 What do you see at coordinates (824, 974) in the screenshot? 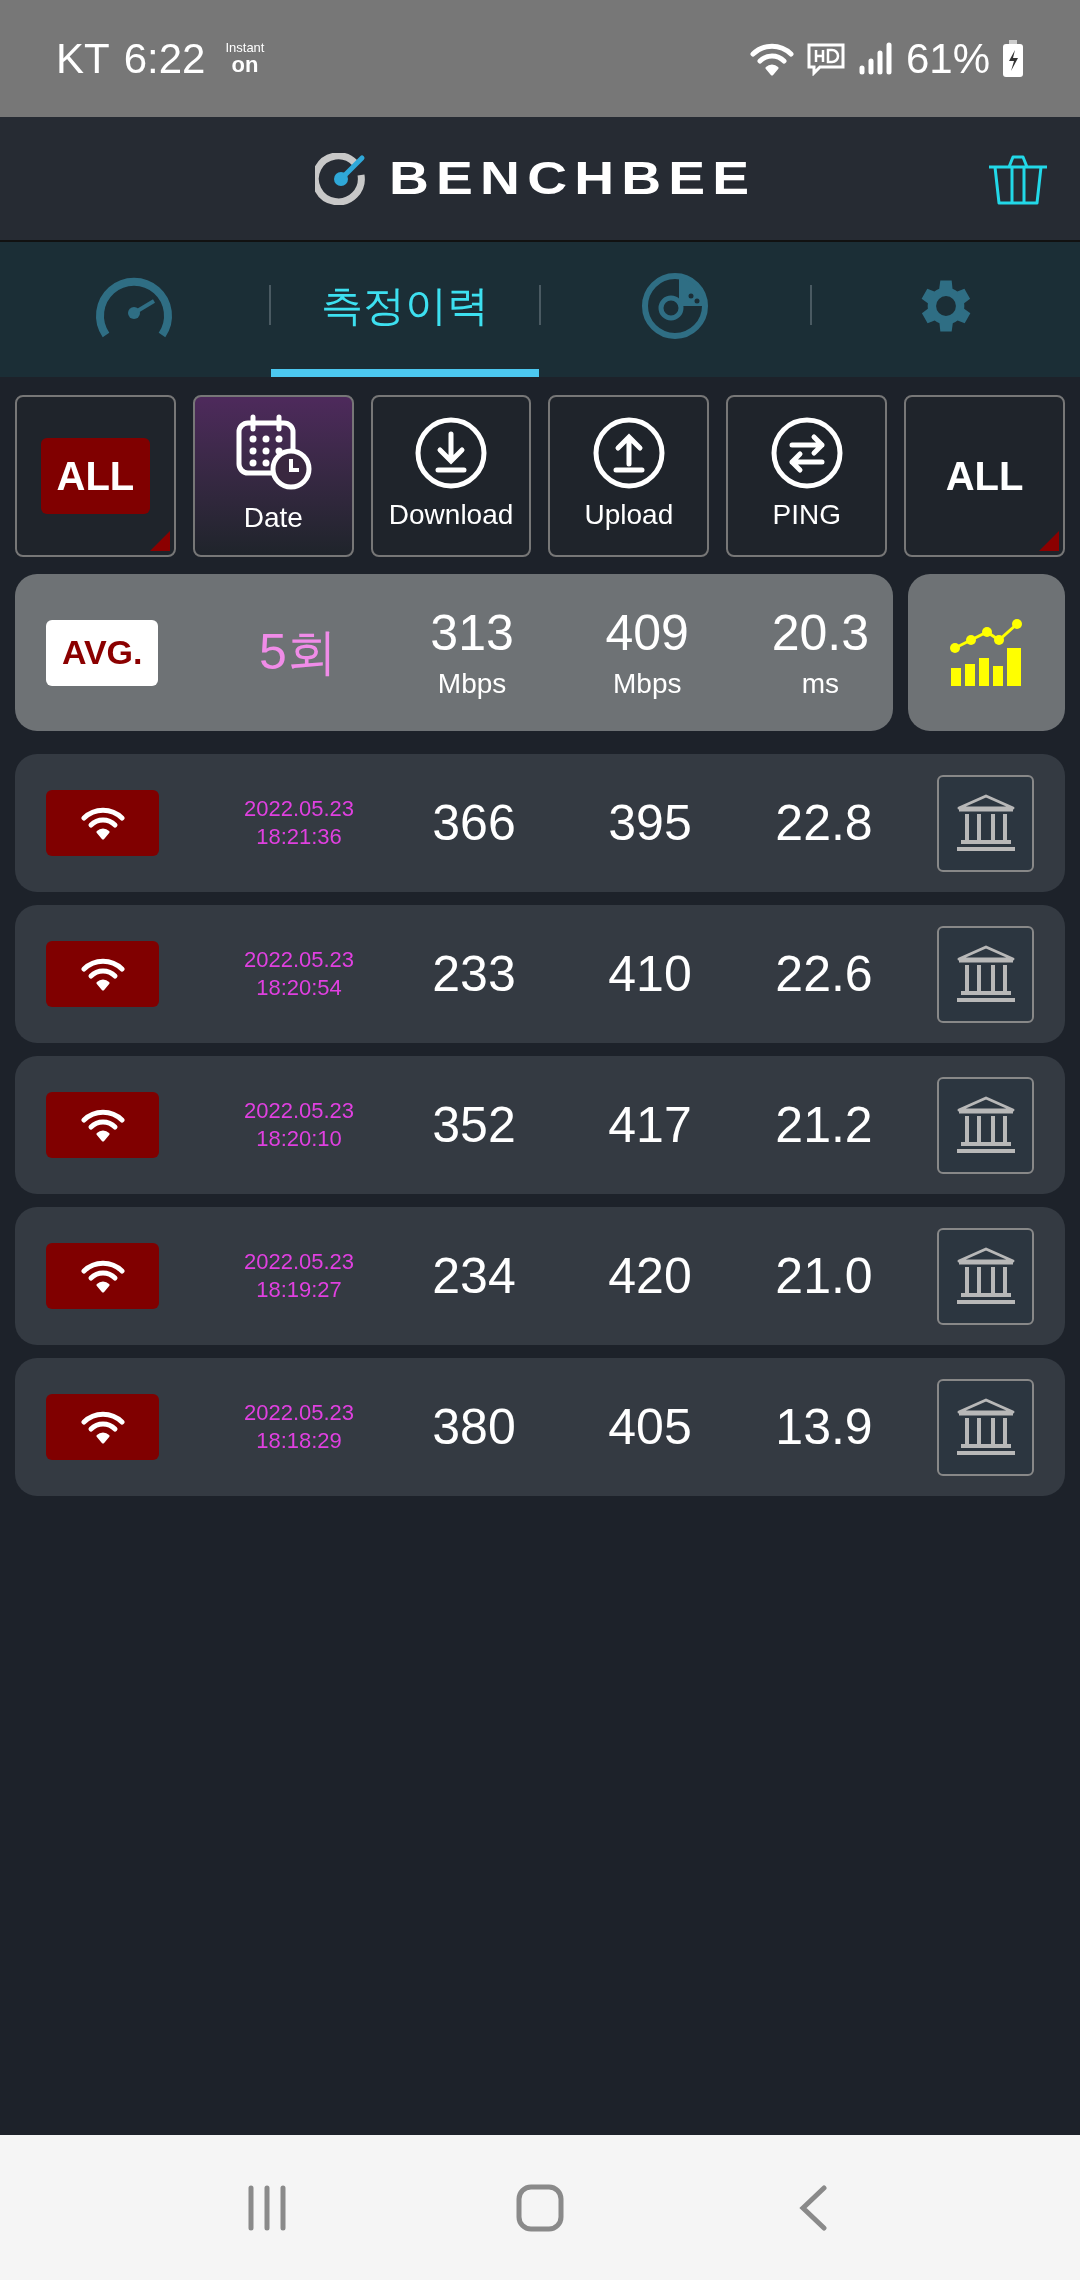
I see `result-value: 22.6` at bounding box center [824, 974].